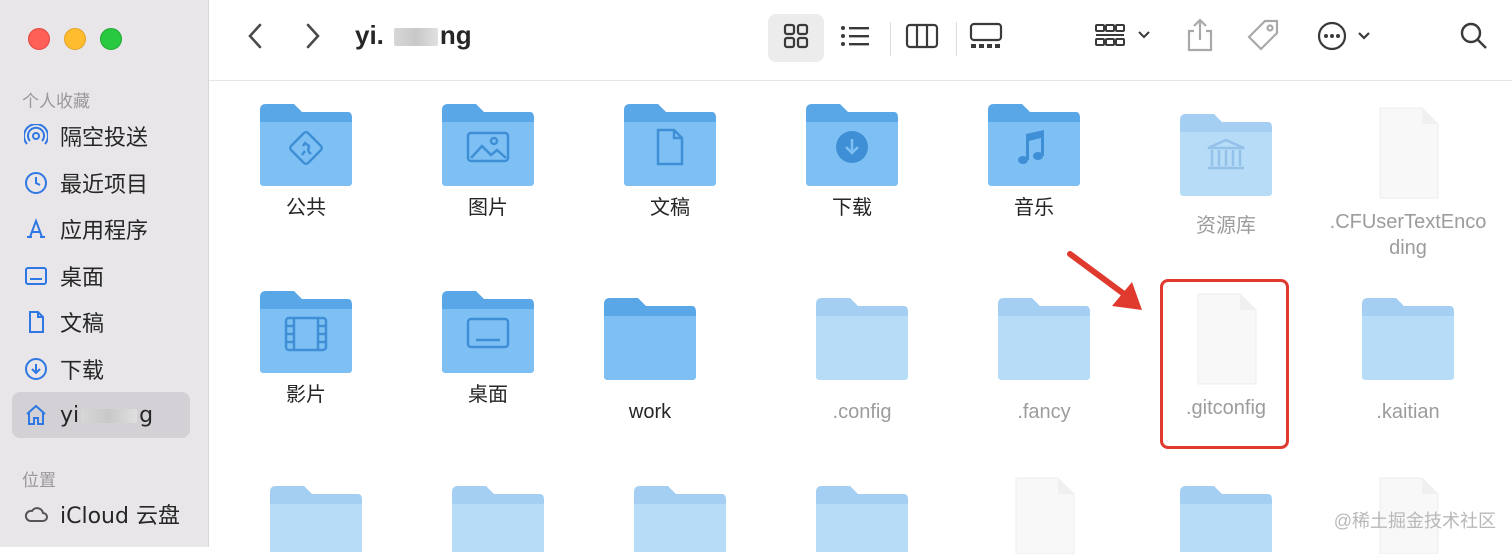  Describe the element at coordinates (104, 231) in the screenshot. I see `sidebar-item-label: 应用程序` at that location.